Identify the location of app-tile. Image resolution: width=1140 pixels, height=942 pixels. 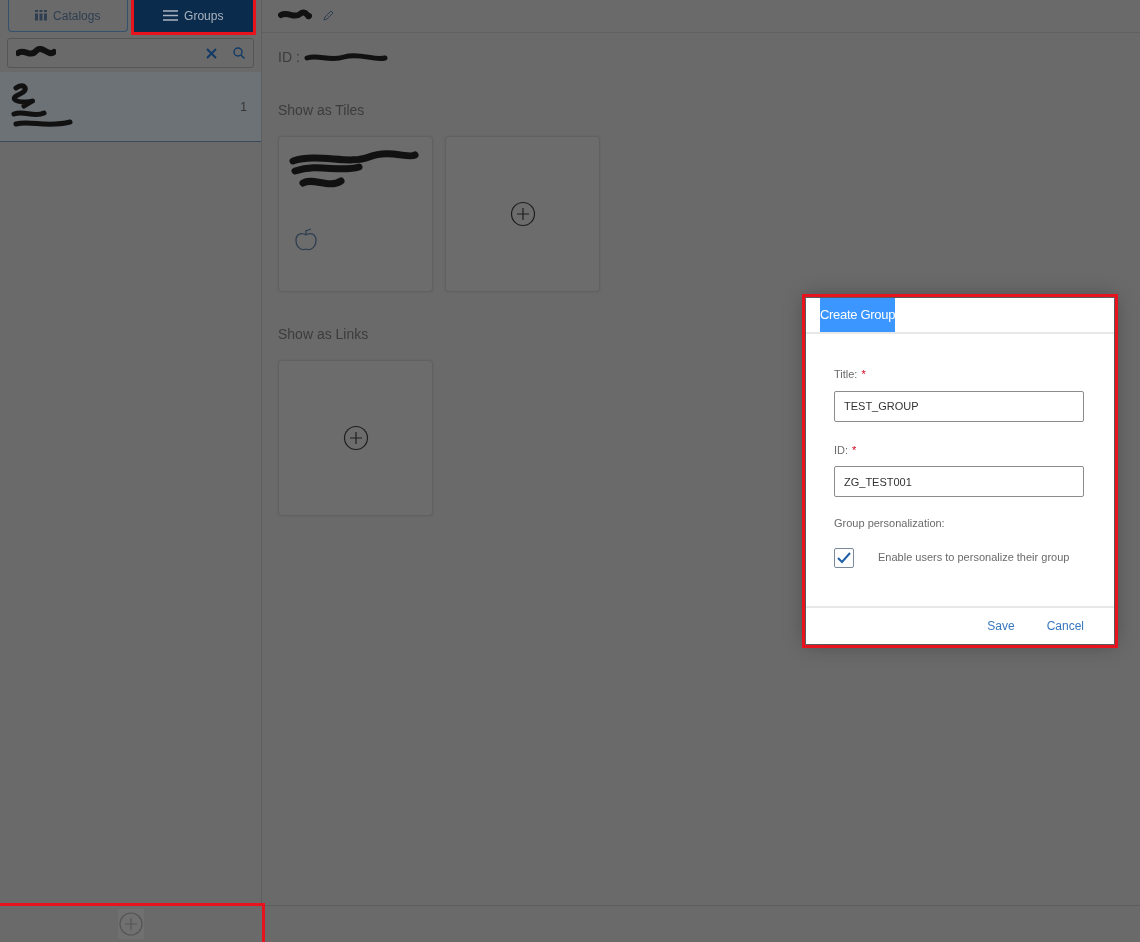
(355, 214).